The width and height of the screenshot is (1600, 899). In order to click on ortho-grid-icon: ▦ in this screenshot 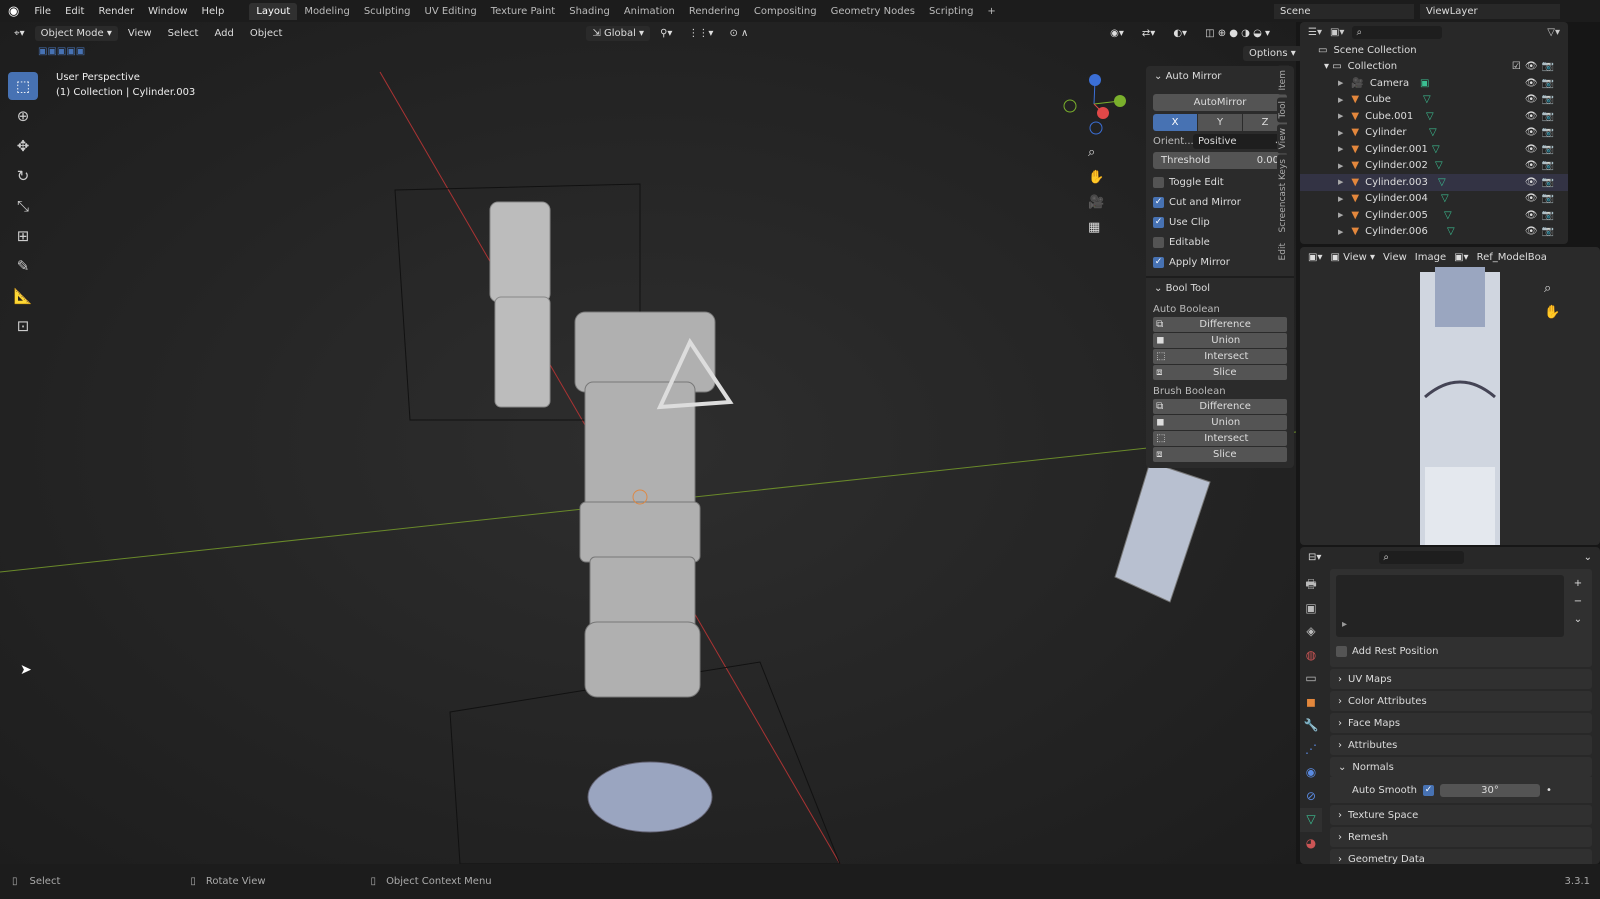, I will do `click(1096, 227)`.